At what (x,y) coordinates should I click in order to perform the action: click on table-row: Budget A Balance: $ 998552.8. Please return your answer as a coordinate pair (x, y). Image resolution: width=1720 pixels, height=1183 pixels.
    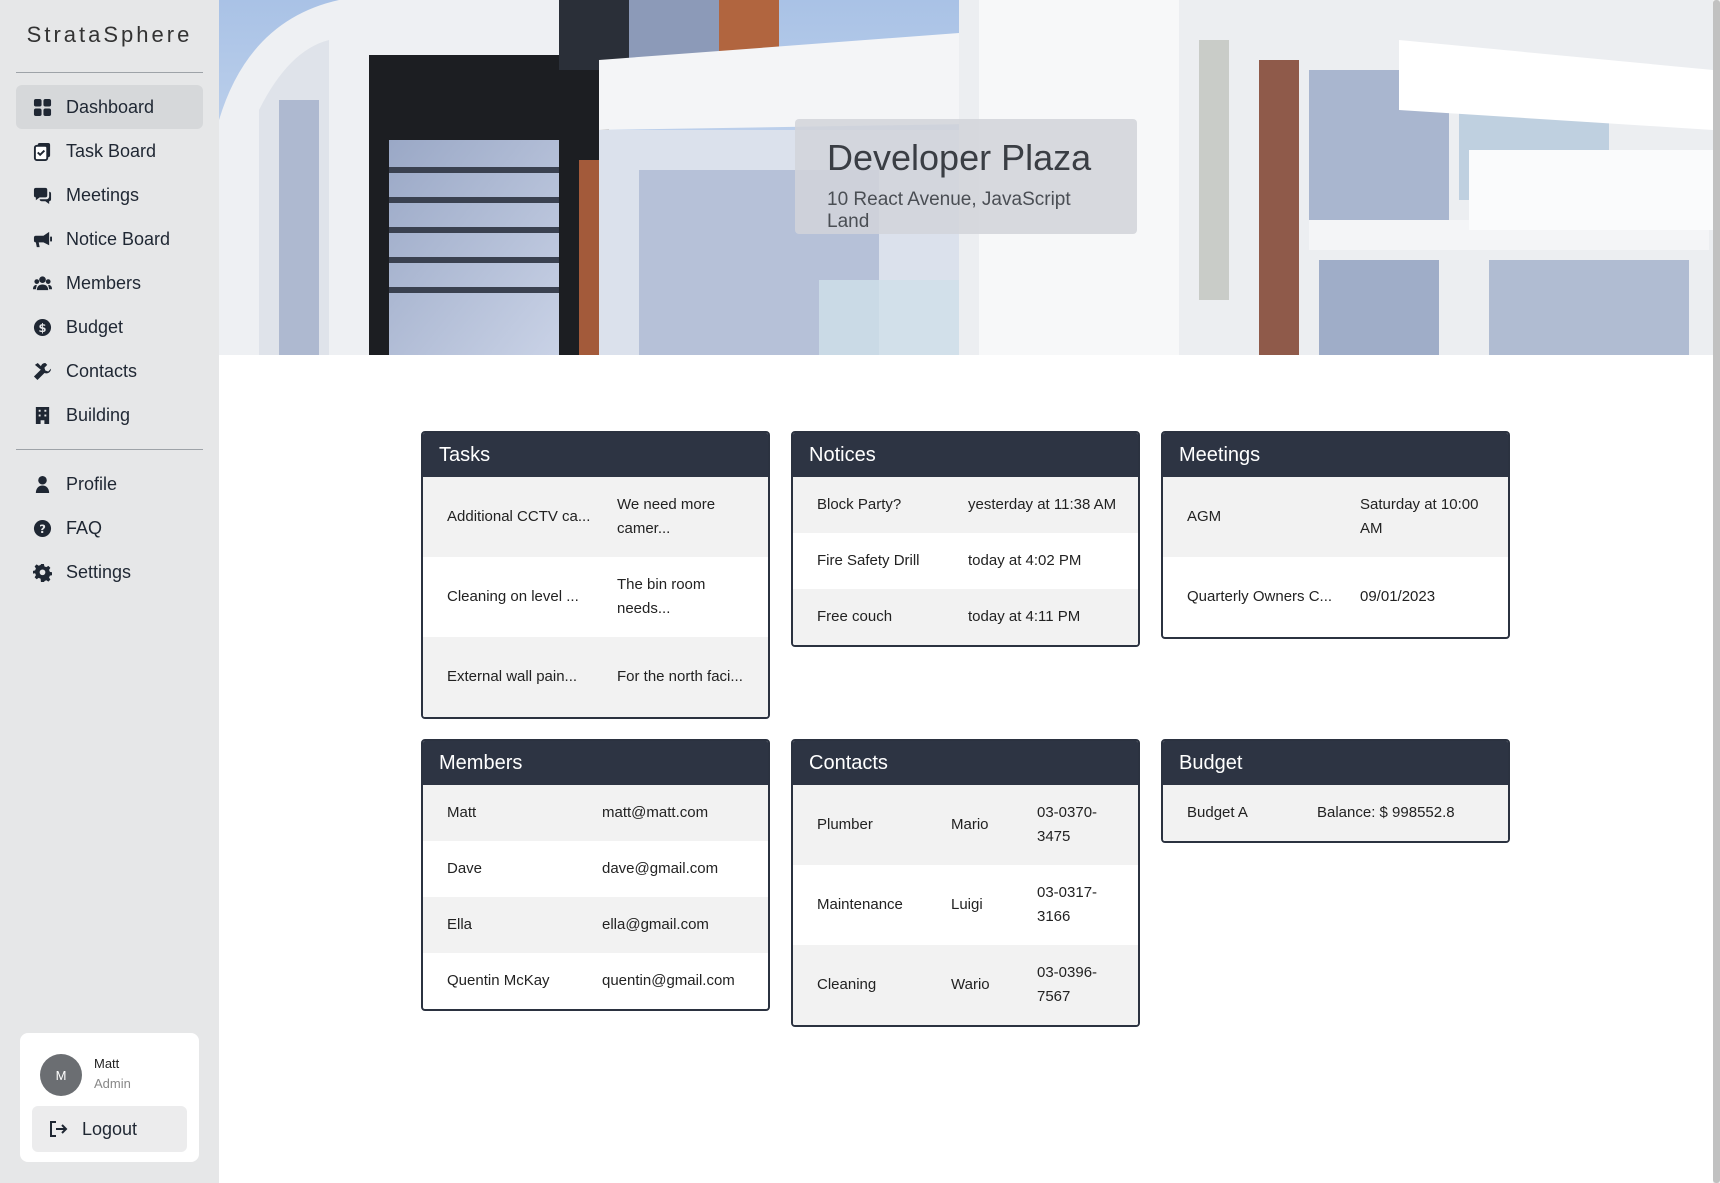
    Looking at the image, I should click on (1335, 813).